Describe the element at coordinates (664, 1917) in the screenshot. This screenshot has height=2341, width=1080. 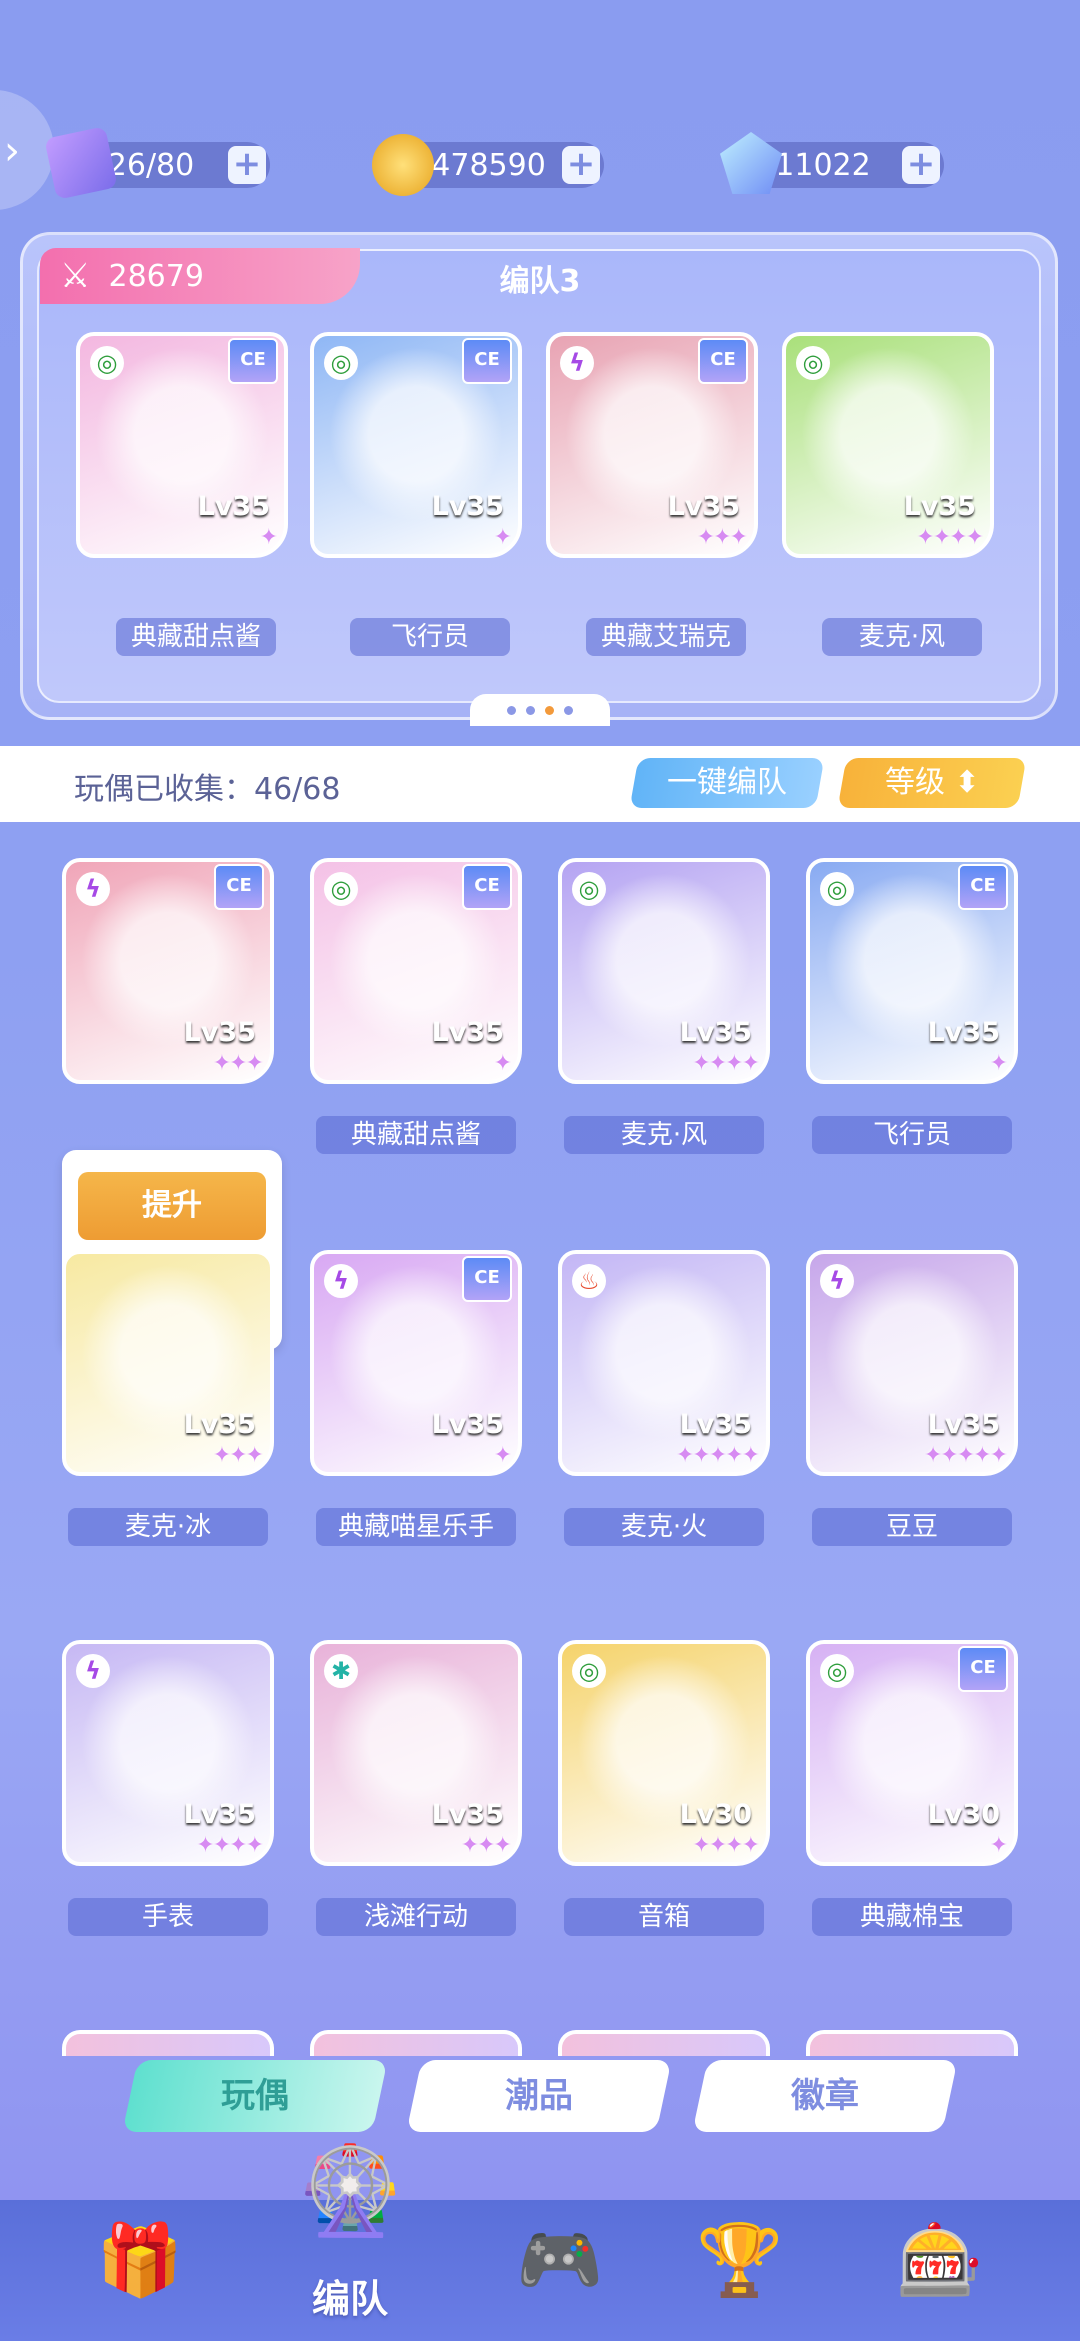
I see `doll-name: 音箱` at that location.